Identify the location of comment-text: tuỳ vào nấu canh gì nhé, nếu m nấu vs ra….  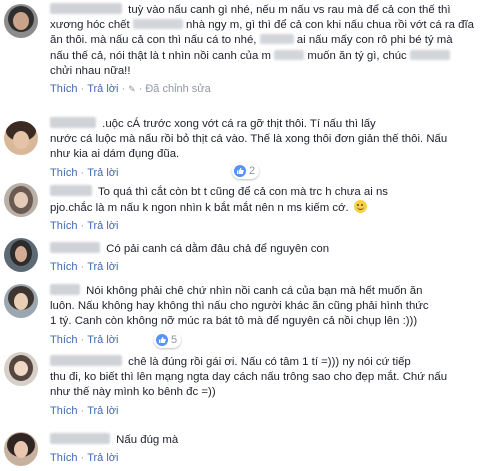
(262, 40).